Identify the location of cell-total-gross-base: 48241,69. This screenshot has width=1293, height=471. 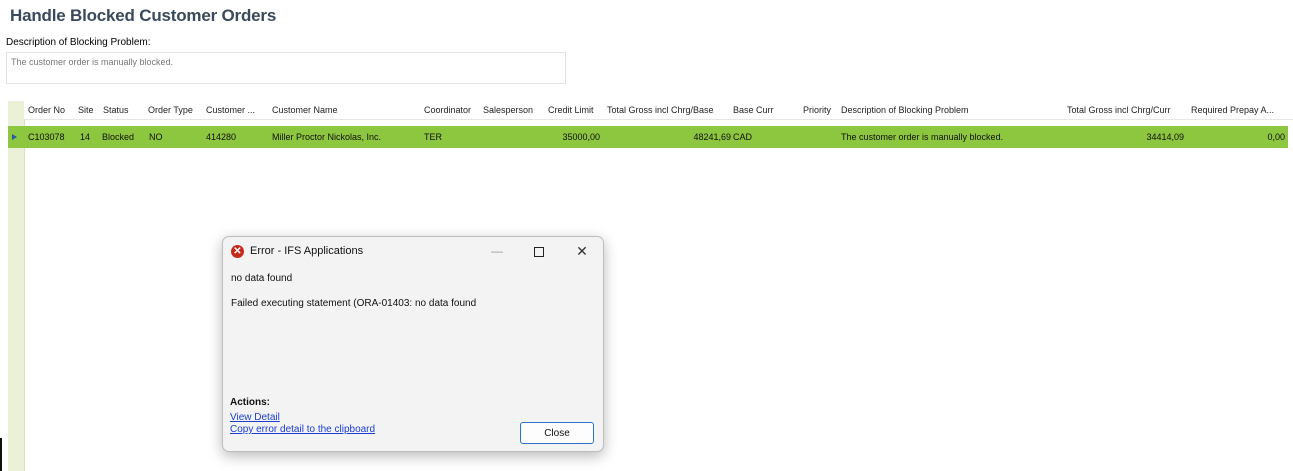
(689, 137).